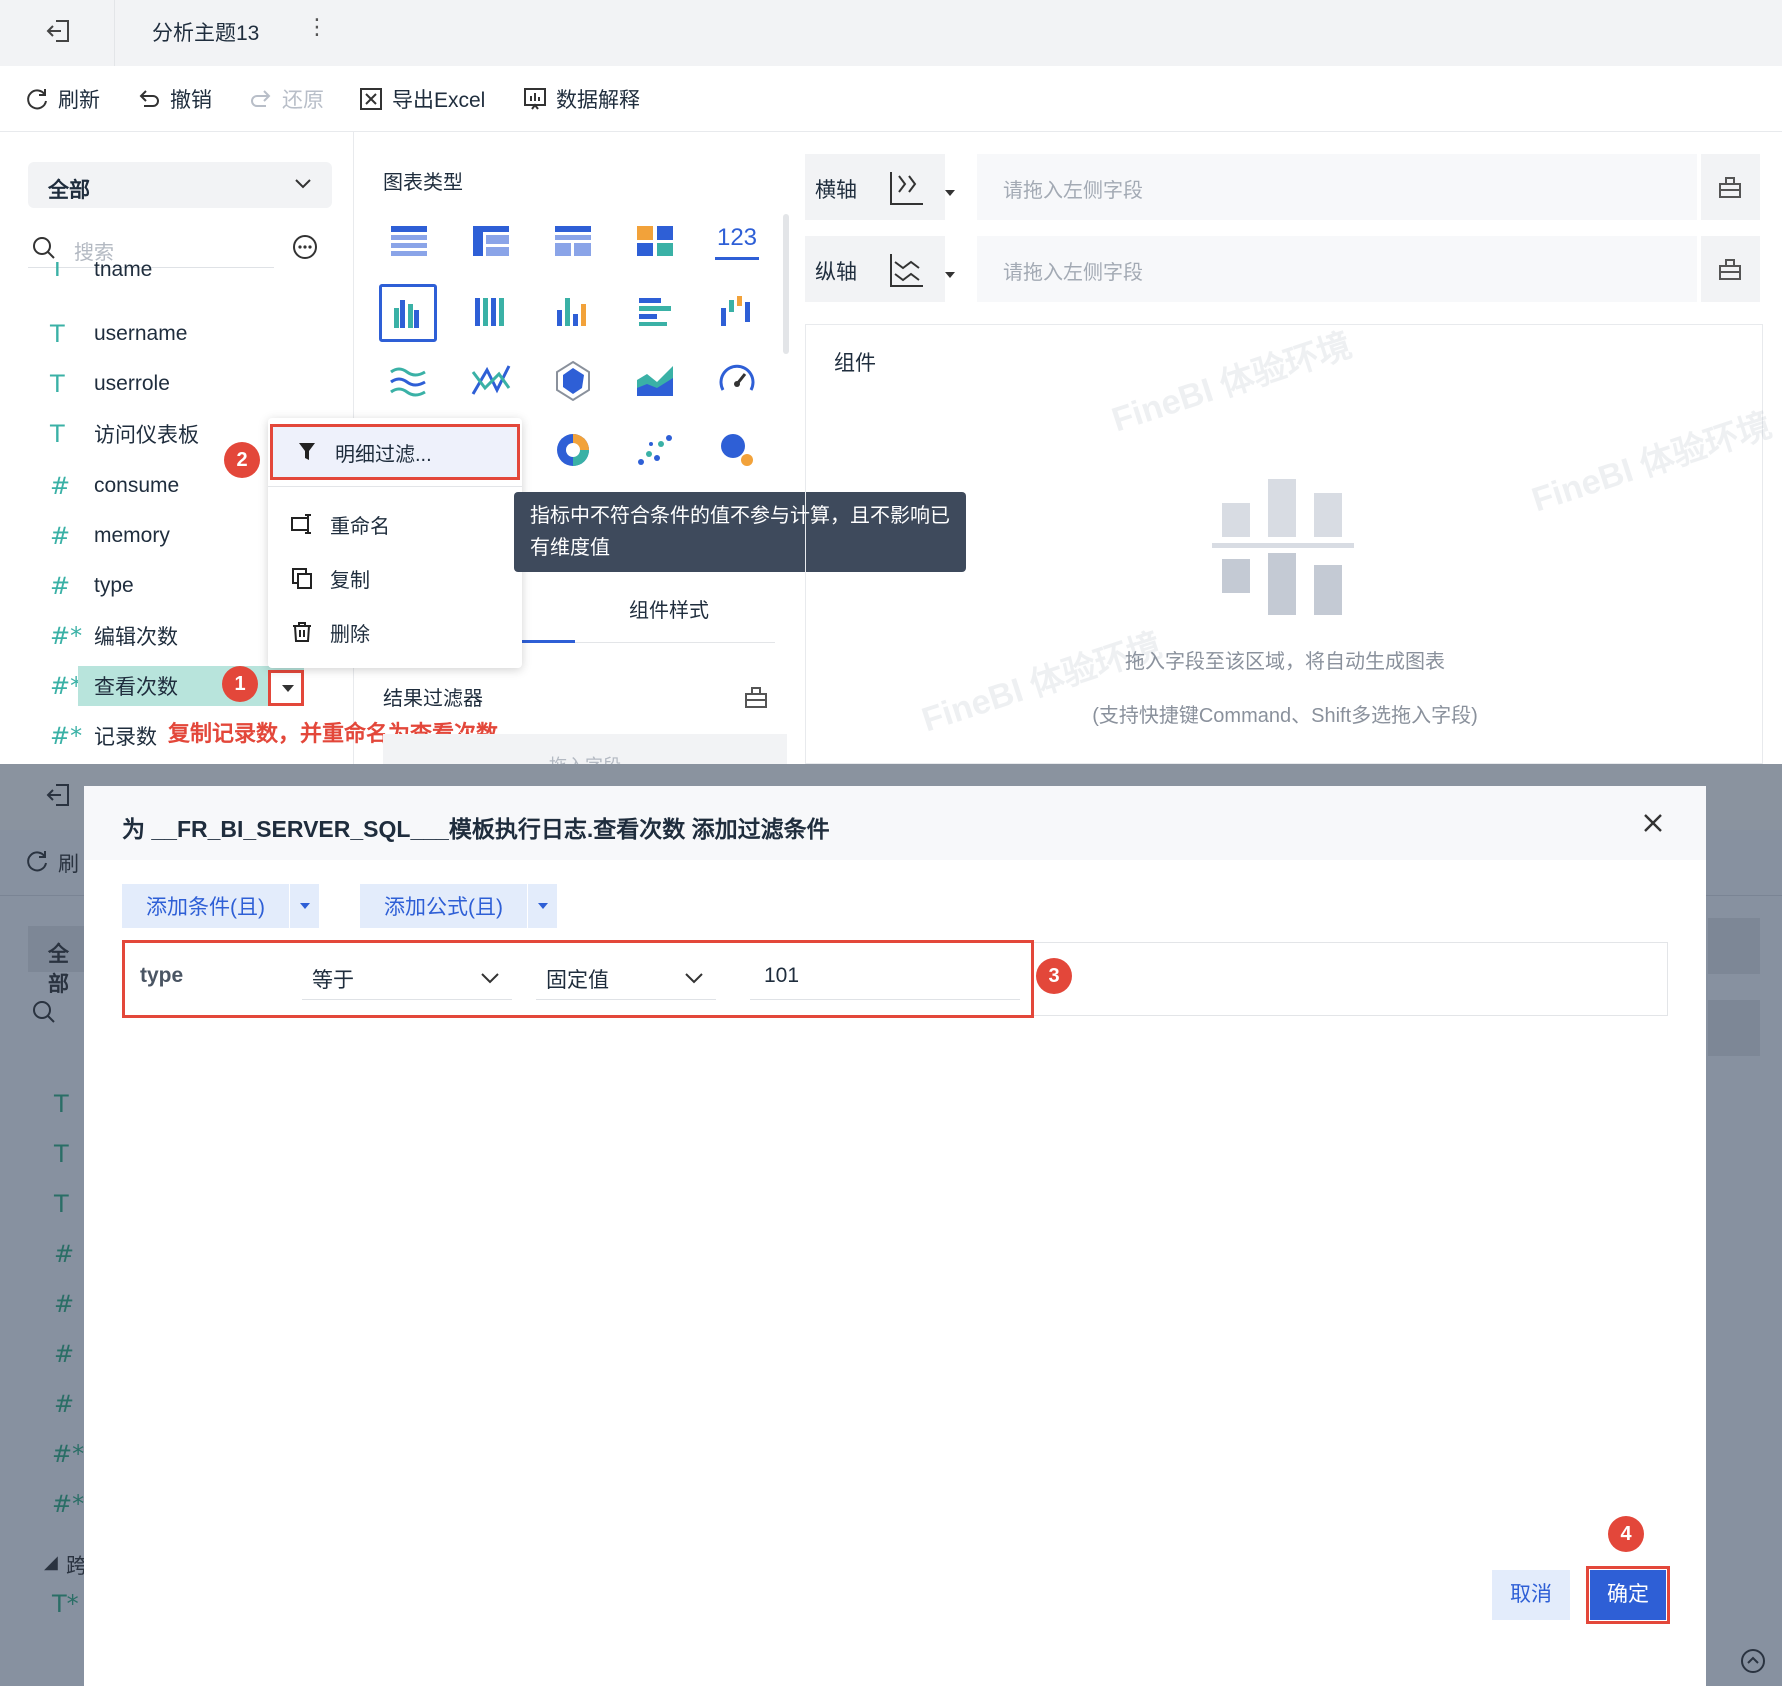 The height and width of the screenshot is (1686, 1782). Describe the element at coordinates (305, 247) in the screenshot. I see `more-options-icon` at that location.